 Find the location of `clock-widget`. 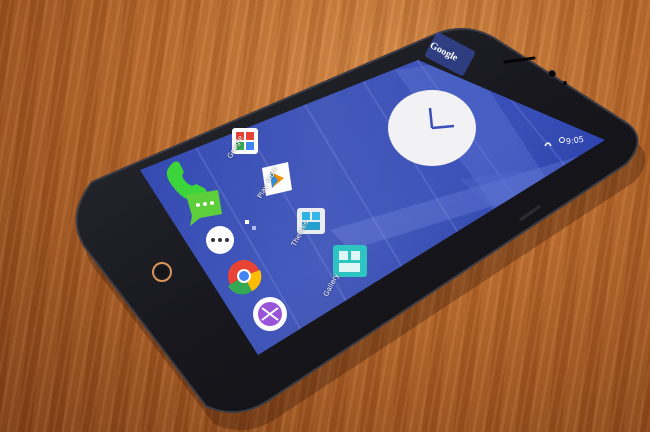

clock-widget is located at coordinates (432, 128).